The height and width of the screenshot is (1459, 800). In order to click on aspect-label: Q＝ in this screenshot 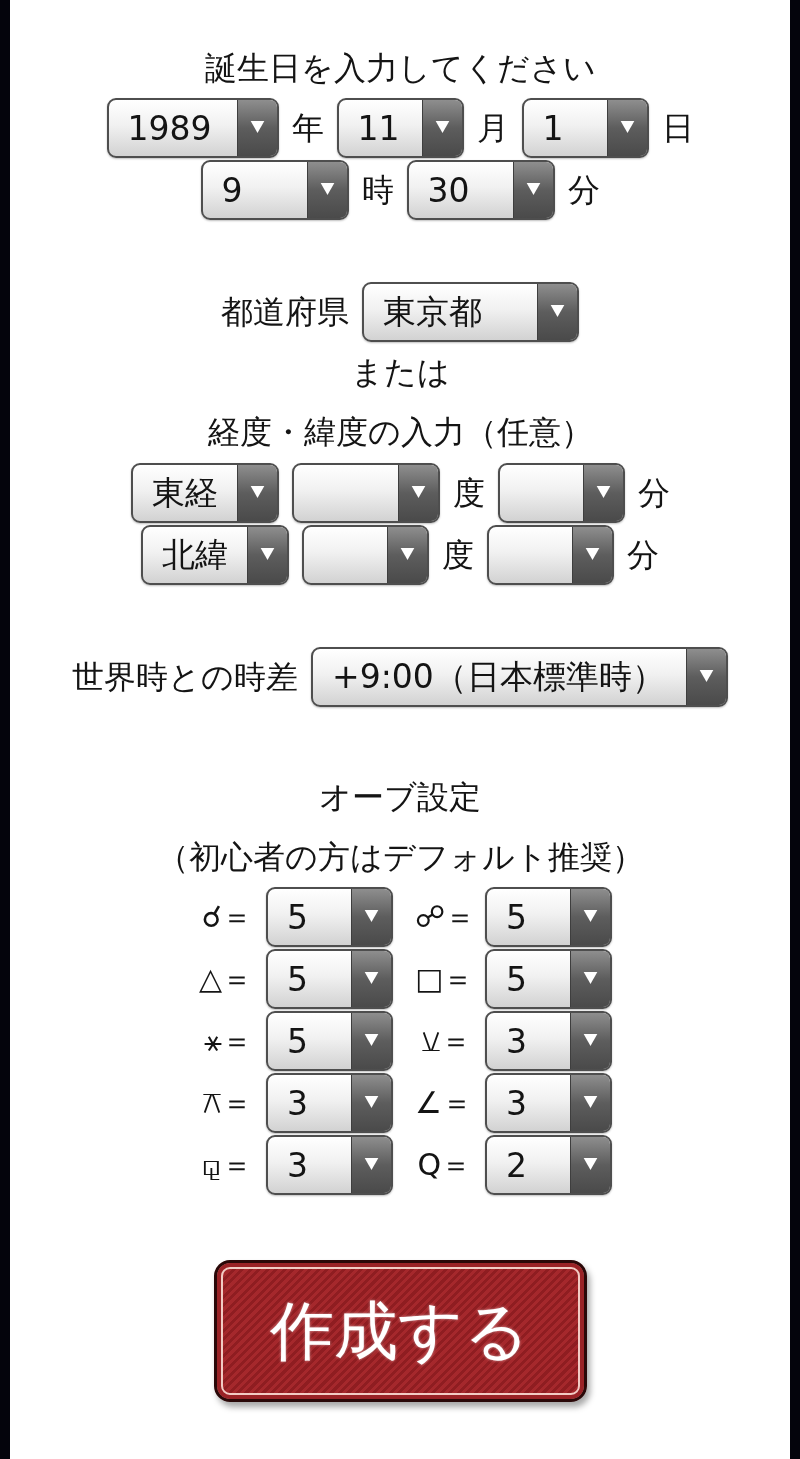, I will do `click(443, 1165)`.